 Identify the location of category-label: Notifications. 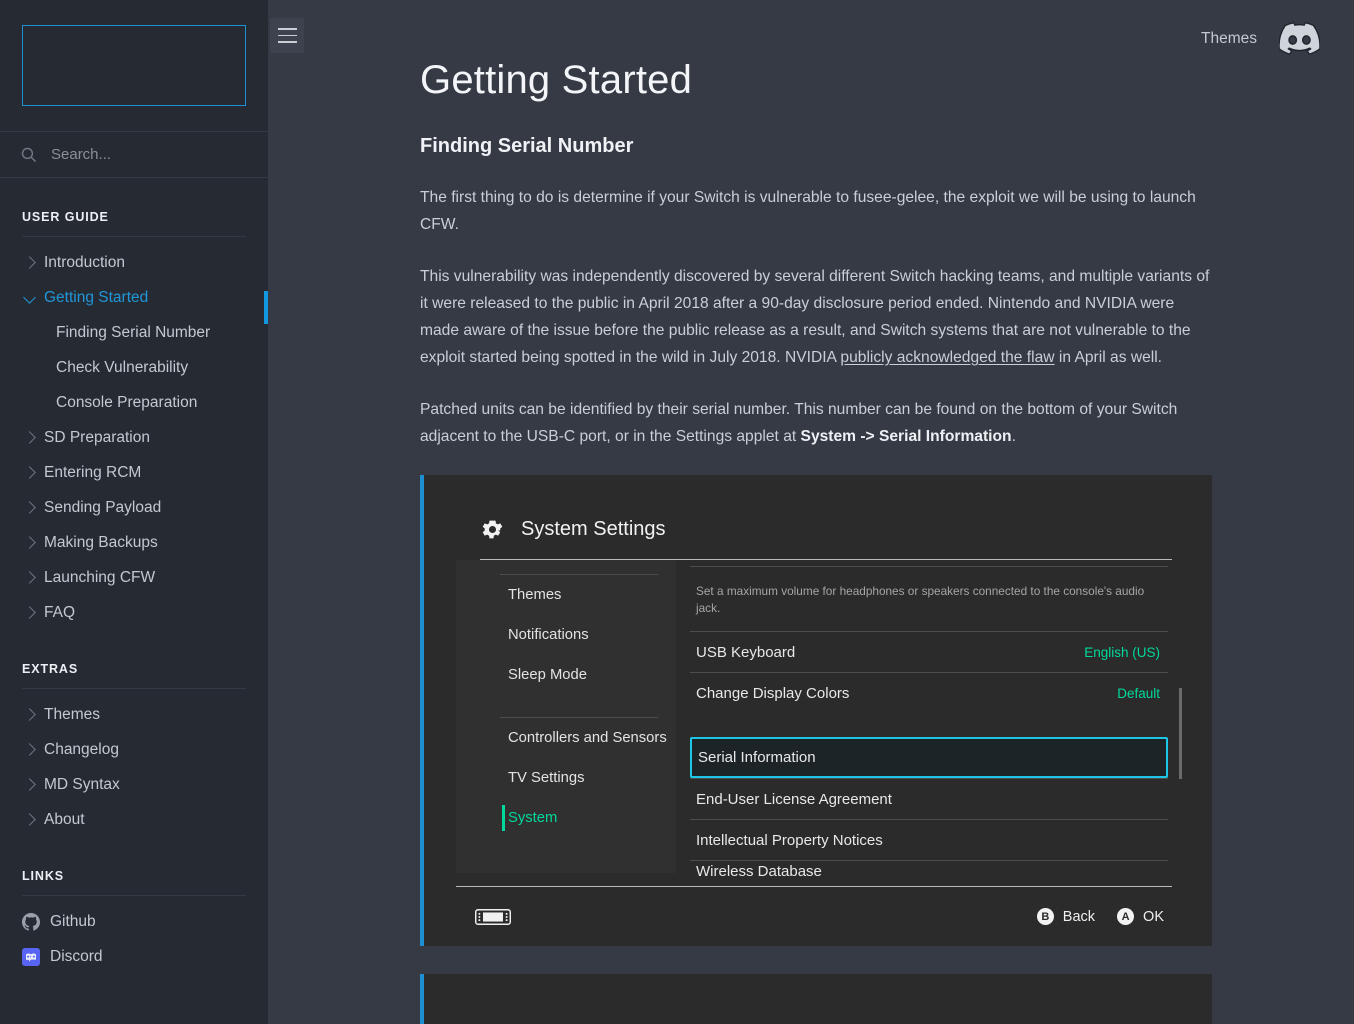
(548, 635).